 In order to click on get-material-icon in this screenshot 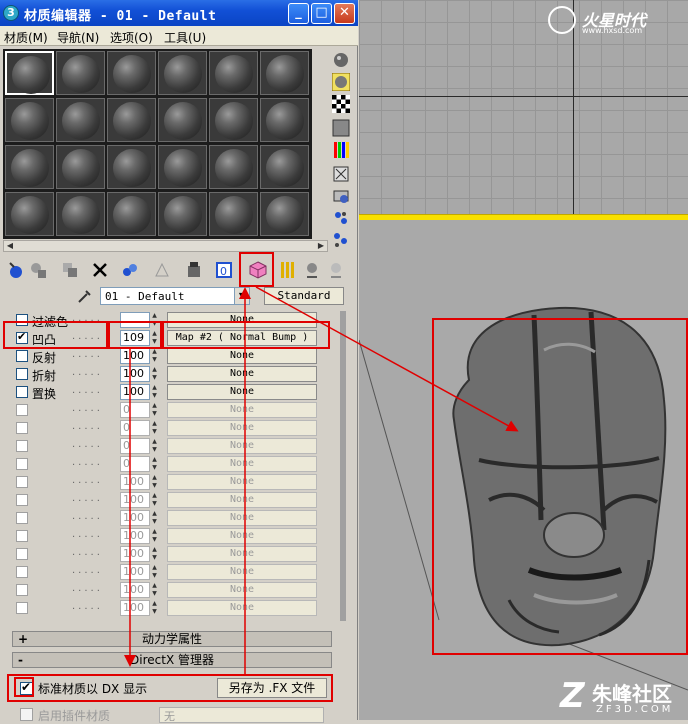, I will do `click(16, 270)`.